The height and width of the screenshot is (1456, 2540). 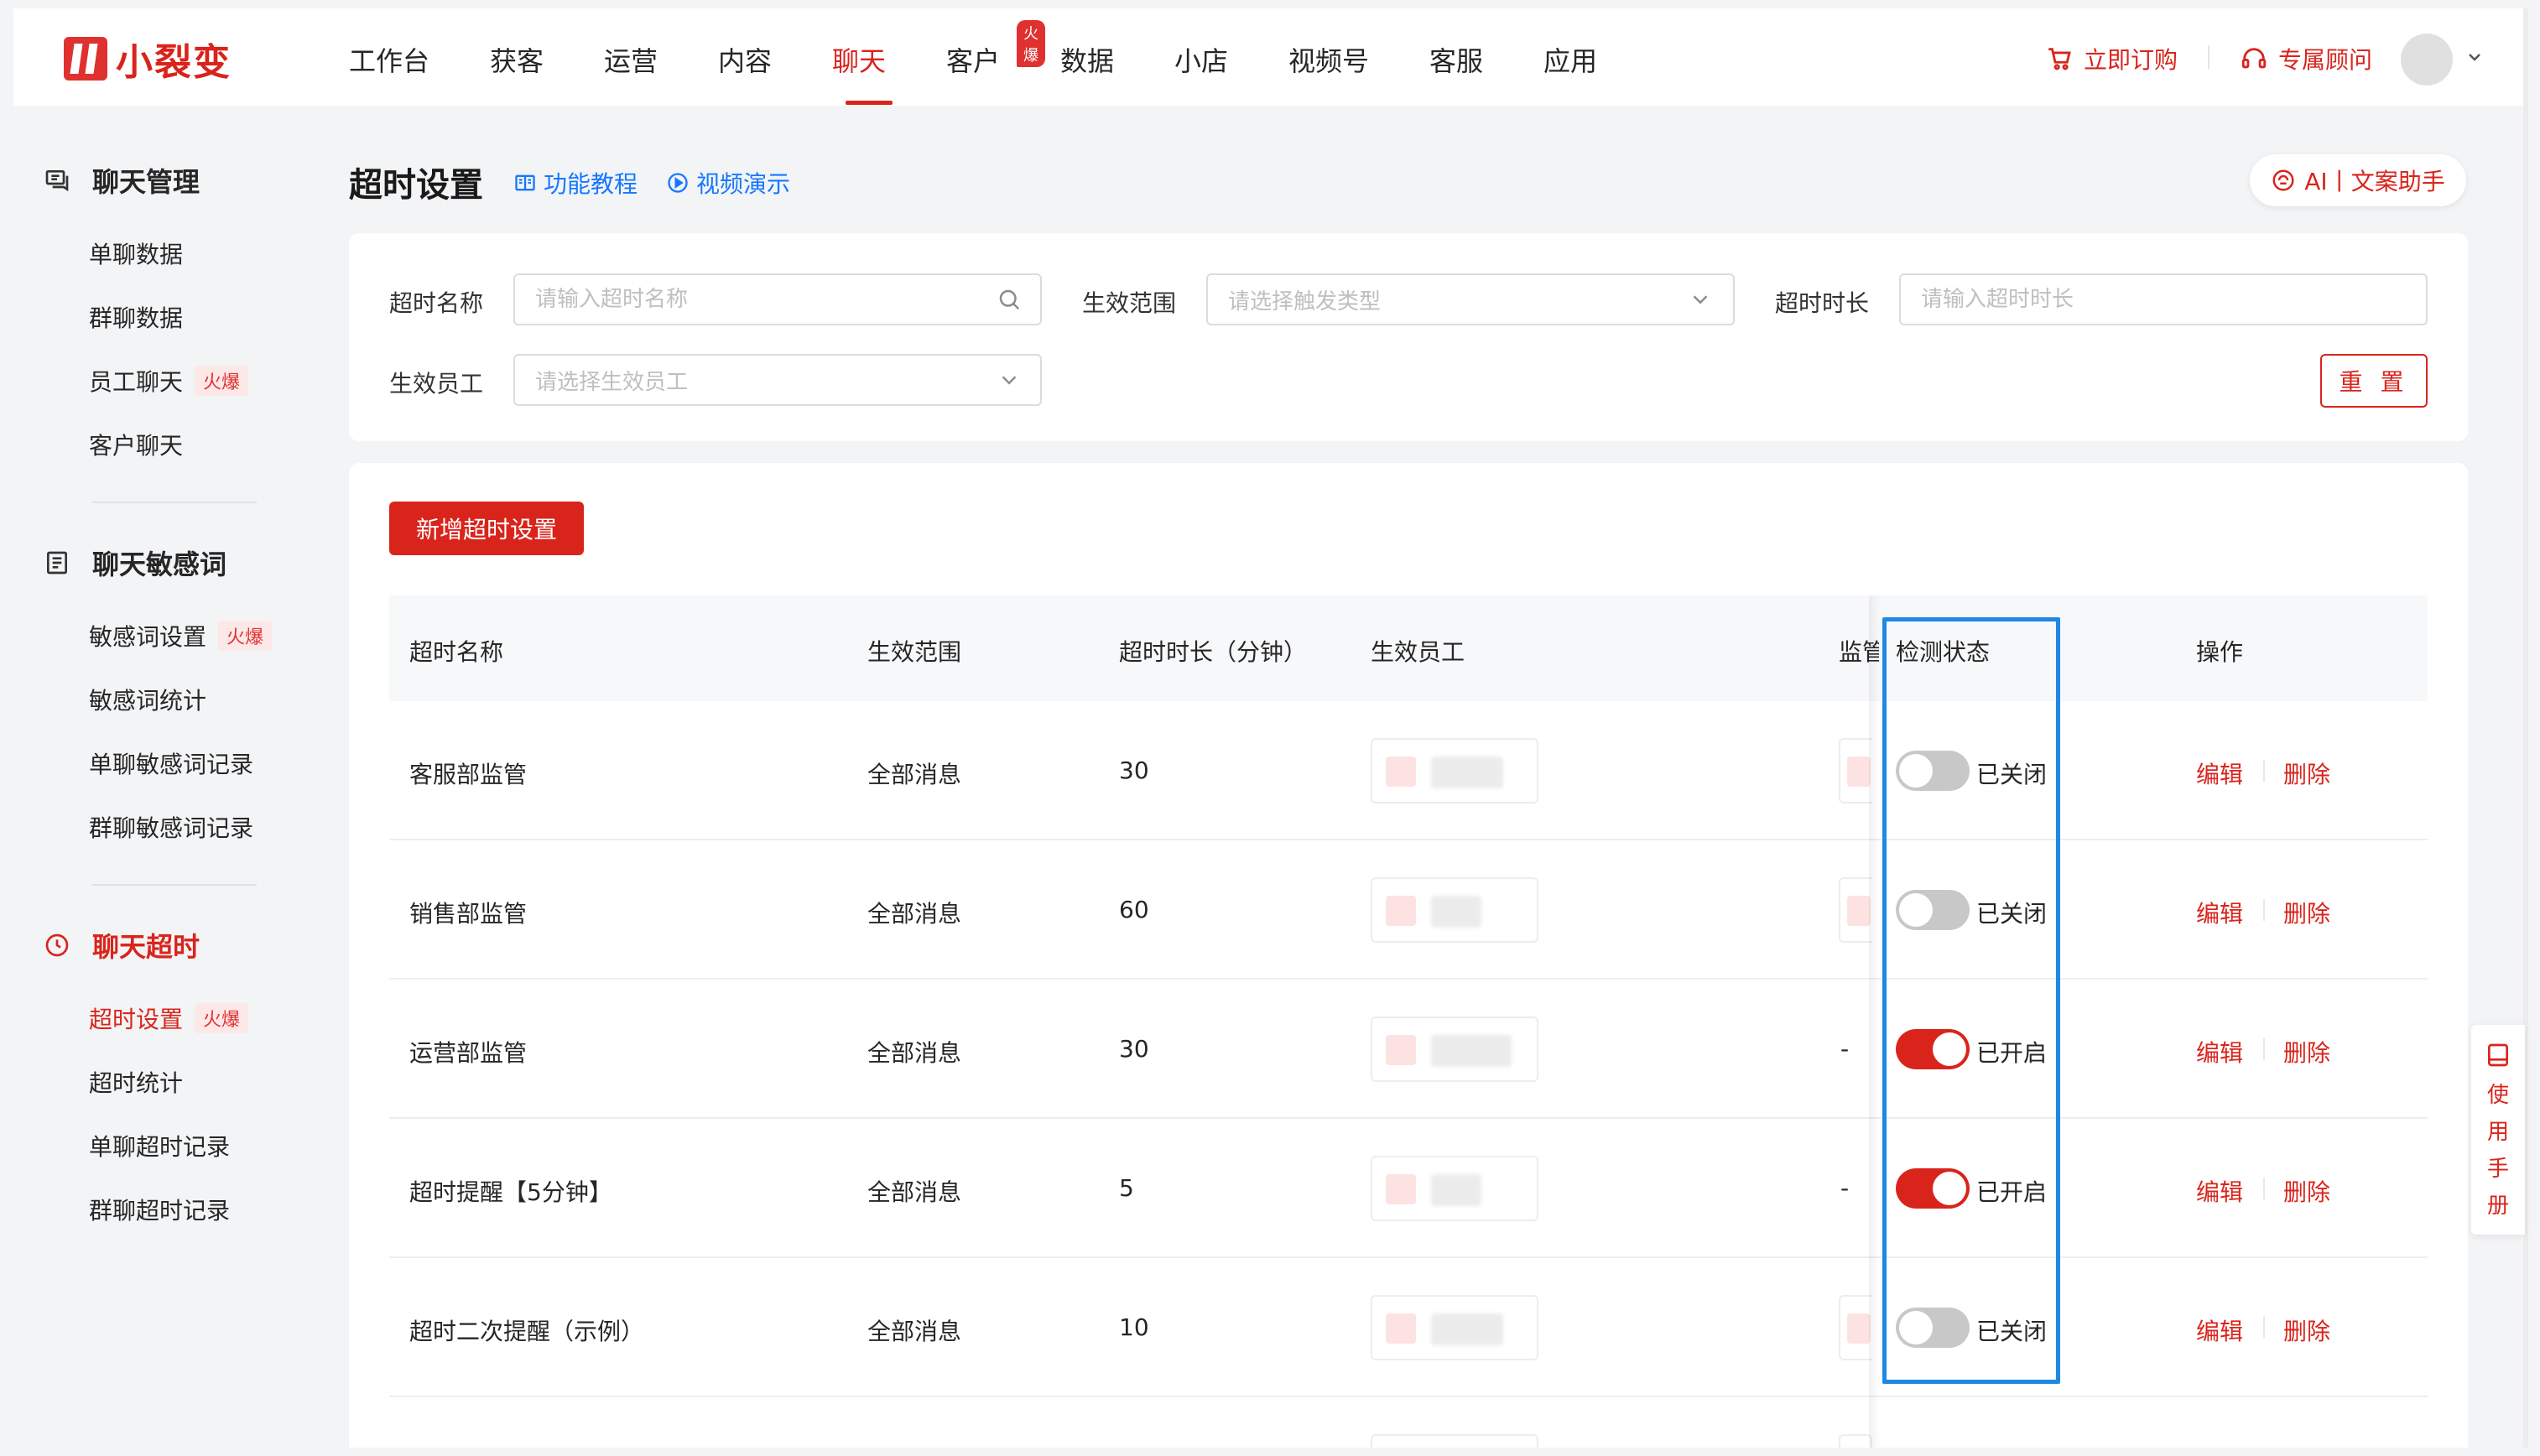 I want to click on brand-logo: 小裂变, so click(x=148, y=59).